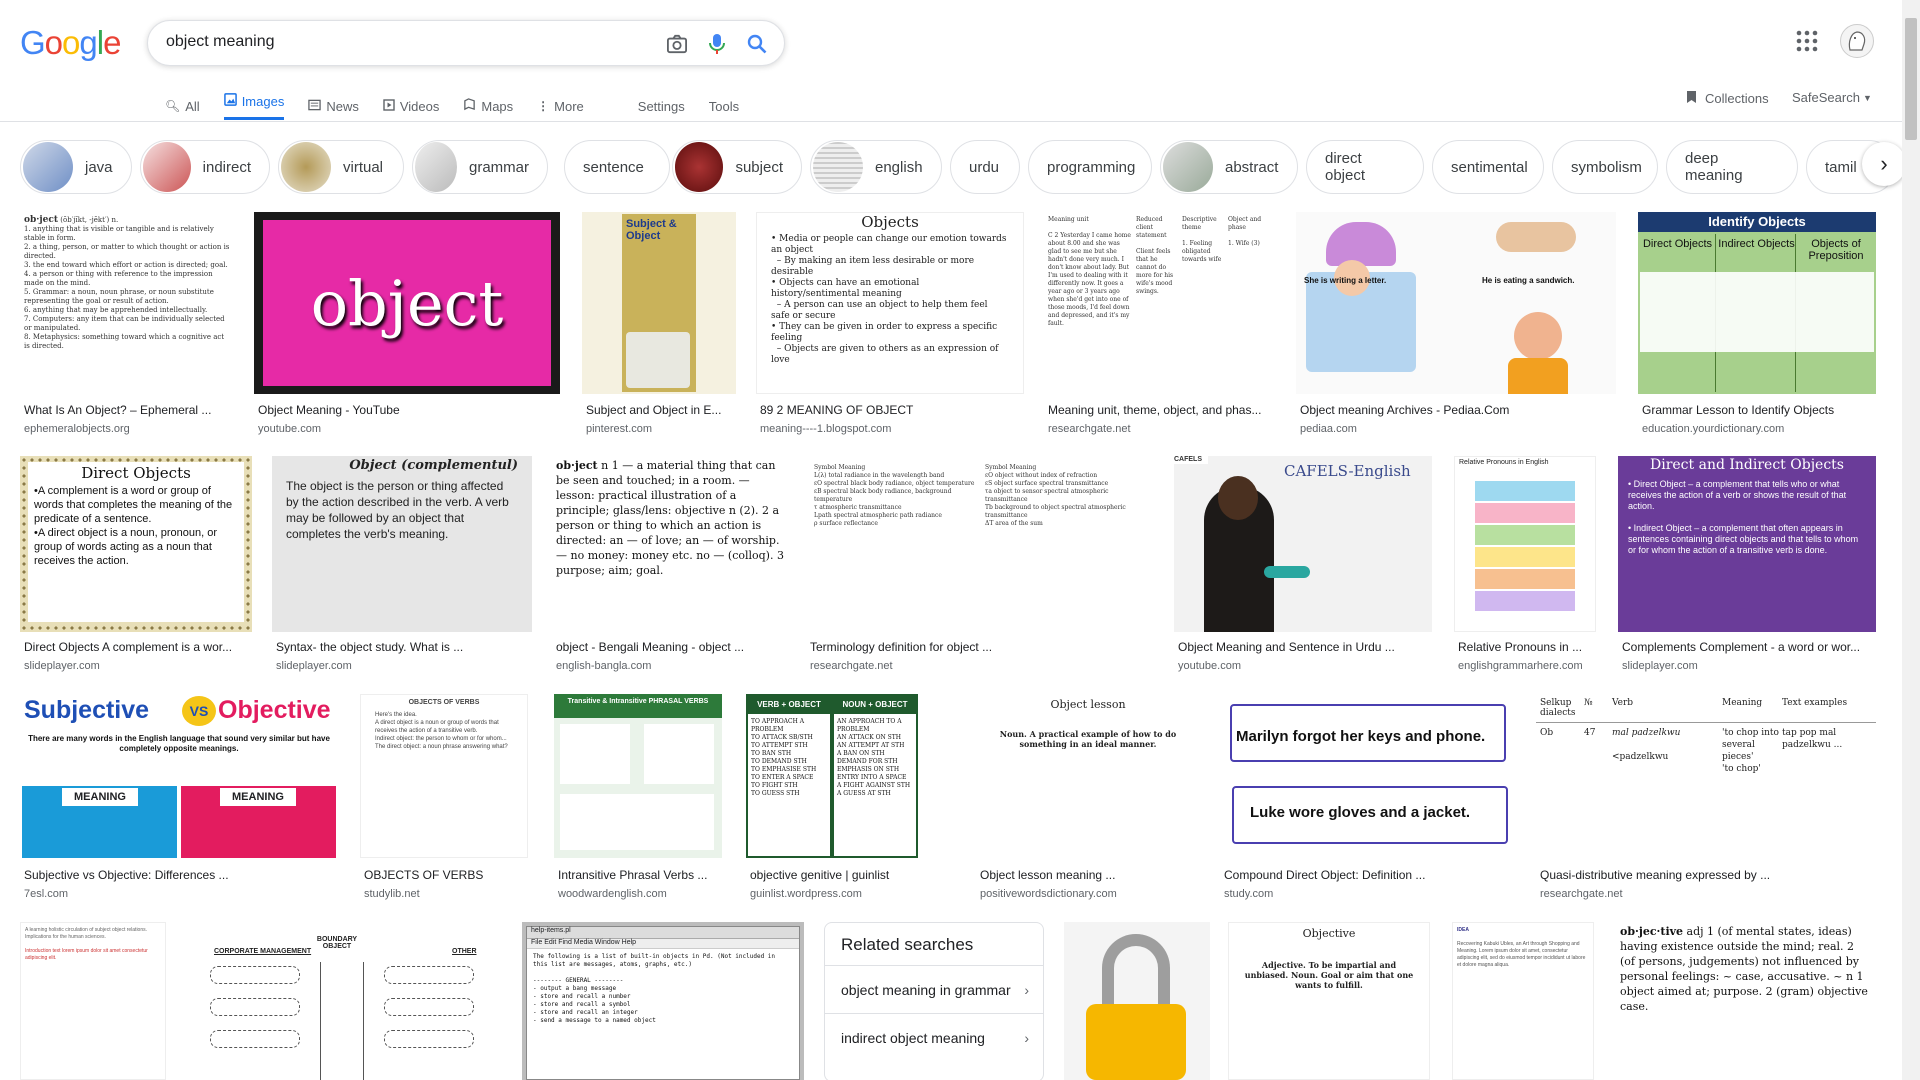 The width and height of the screenshot is (1920, 1080). Describe the element at coordinates (899, 167) in the screenshot. I see `chip-label: english` at that location.